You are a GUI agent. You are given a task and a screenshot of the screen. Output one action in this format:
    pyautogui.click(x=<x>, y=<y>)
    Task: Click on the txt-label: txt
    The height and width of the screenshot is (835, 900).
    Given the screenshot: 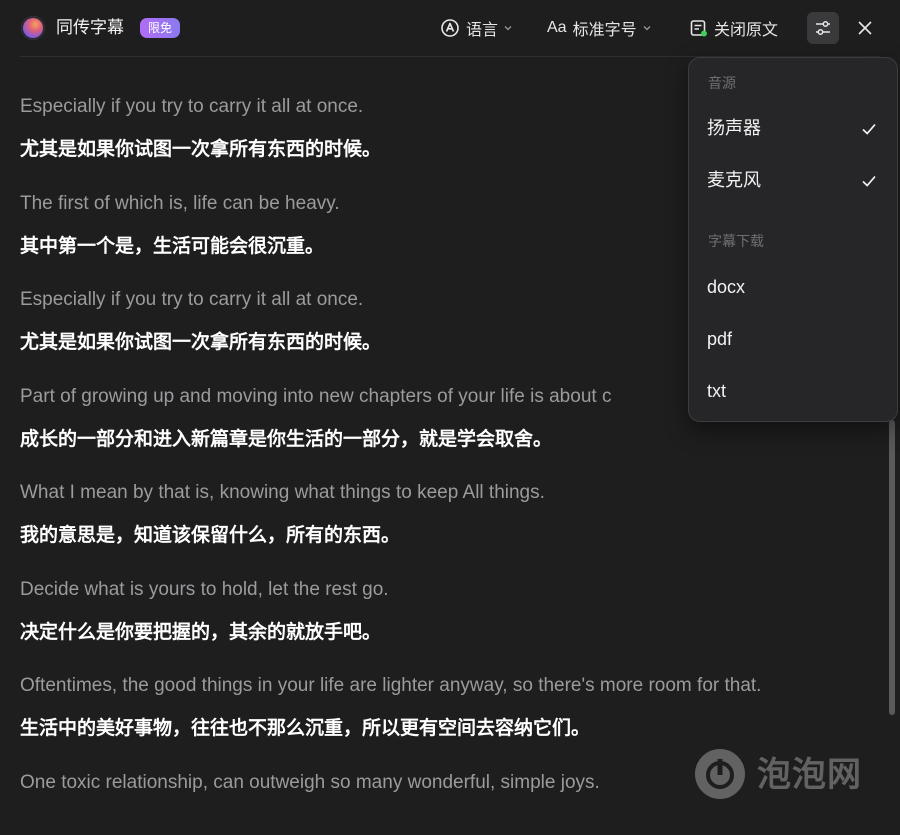 What is the action you would take?
    pyautogui.click(x=717, y=391)
    